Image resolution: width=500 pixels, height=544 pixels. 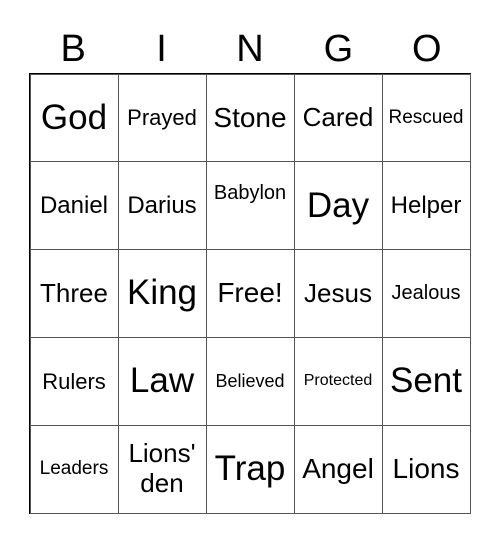 What do you see at coordinates (73, 49) in the screenshot?
I see `header-letter-b: B` at bounding box center [73, 49].